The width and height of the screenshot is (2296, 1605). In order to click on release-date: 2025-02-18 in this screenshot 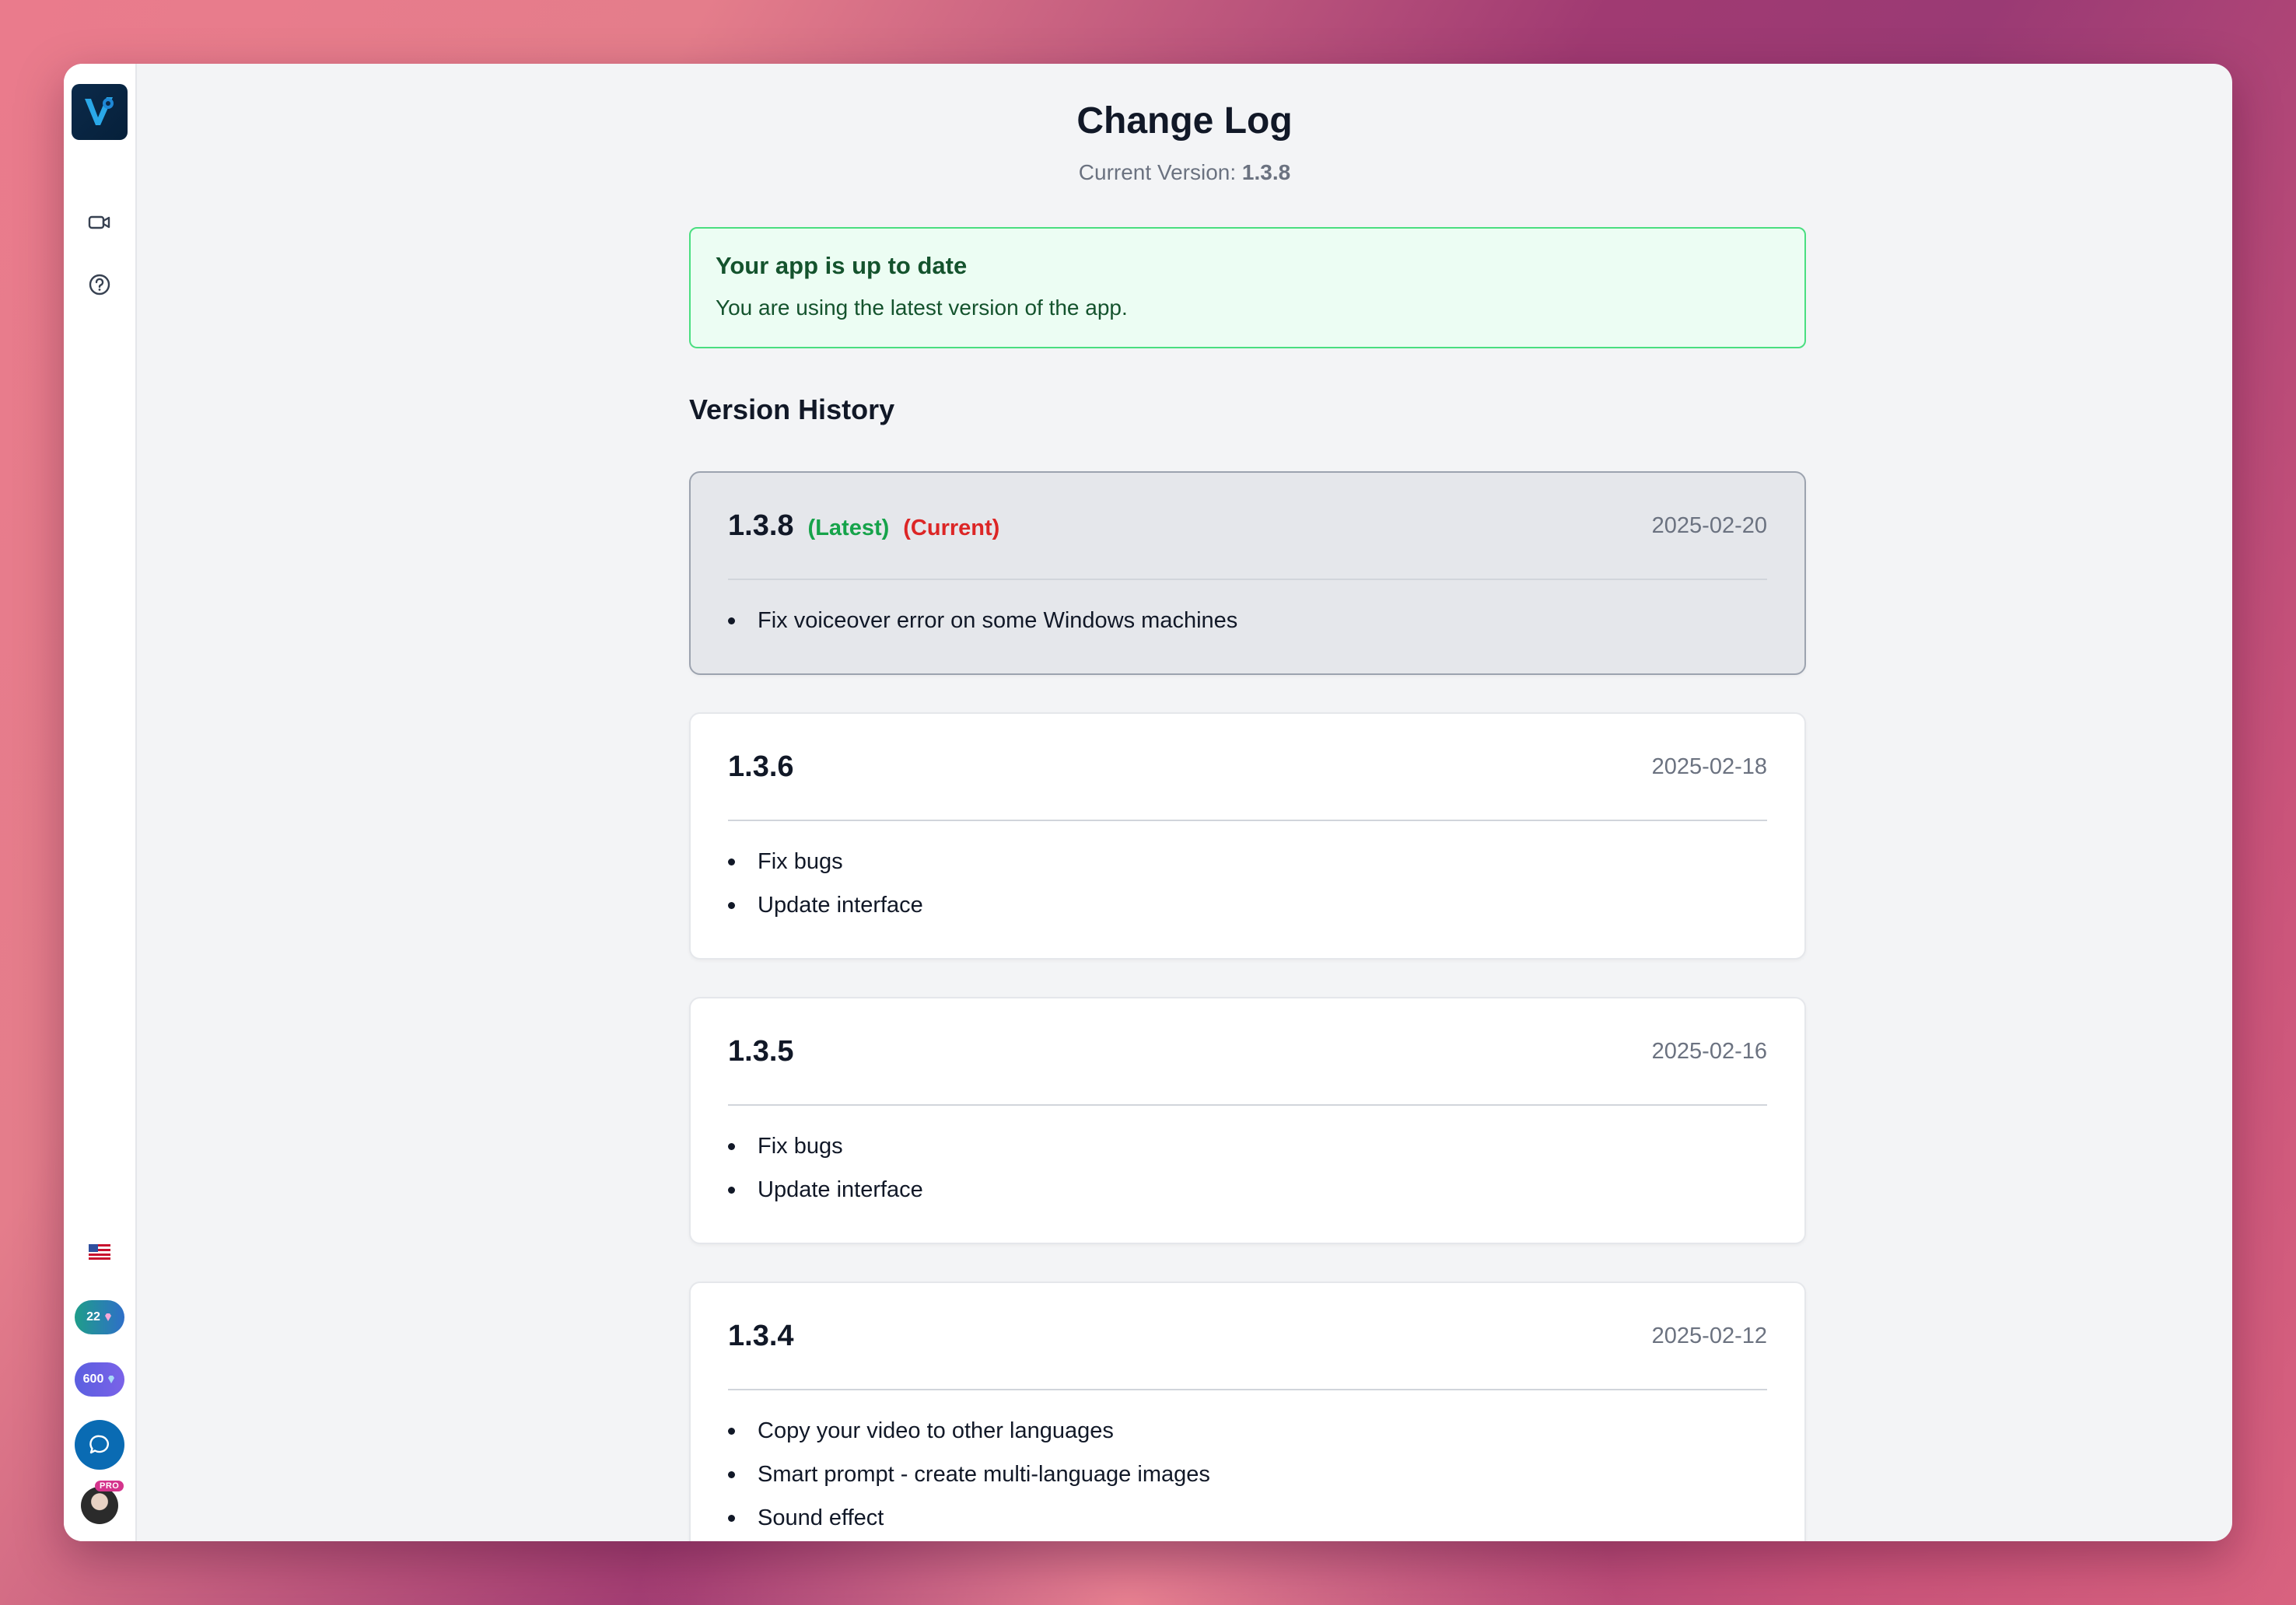, I will do `click(1709, 767)`.